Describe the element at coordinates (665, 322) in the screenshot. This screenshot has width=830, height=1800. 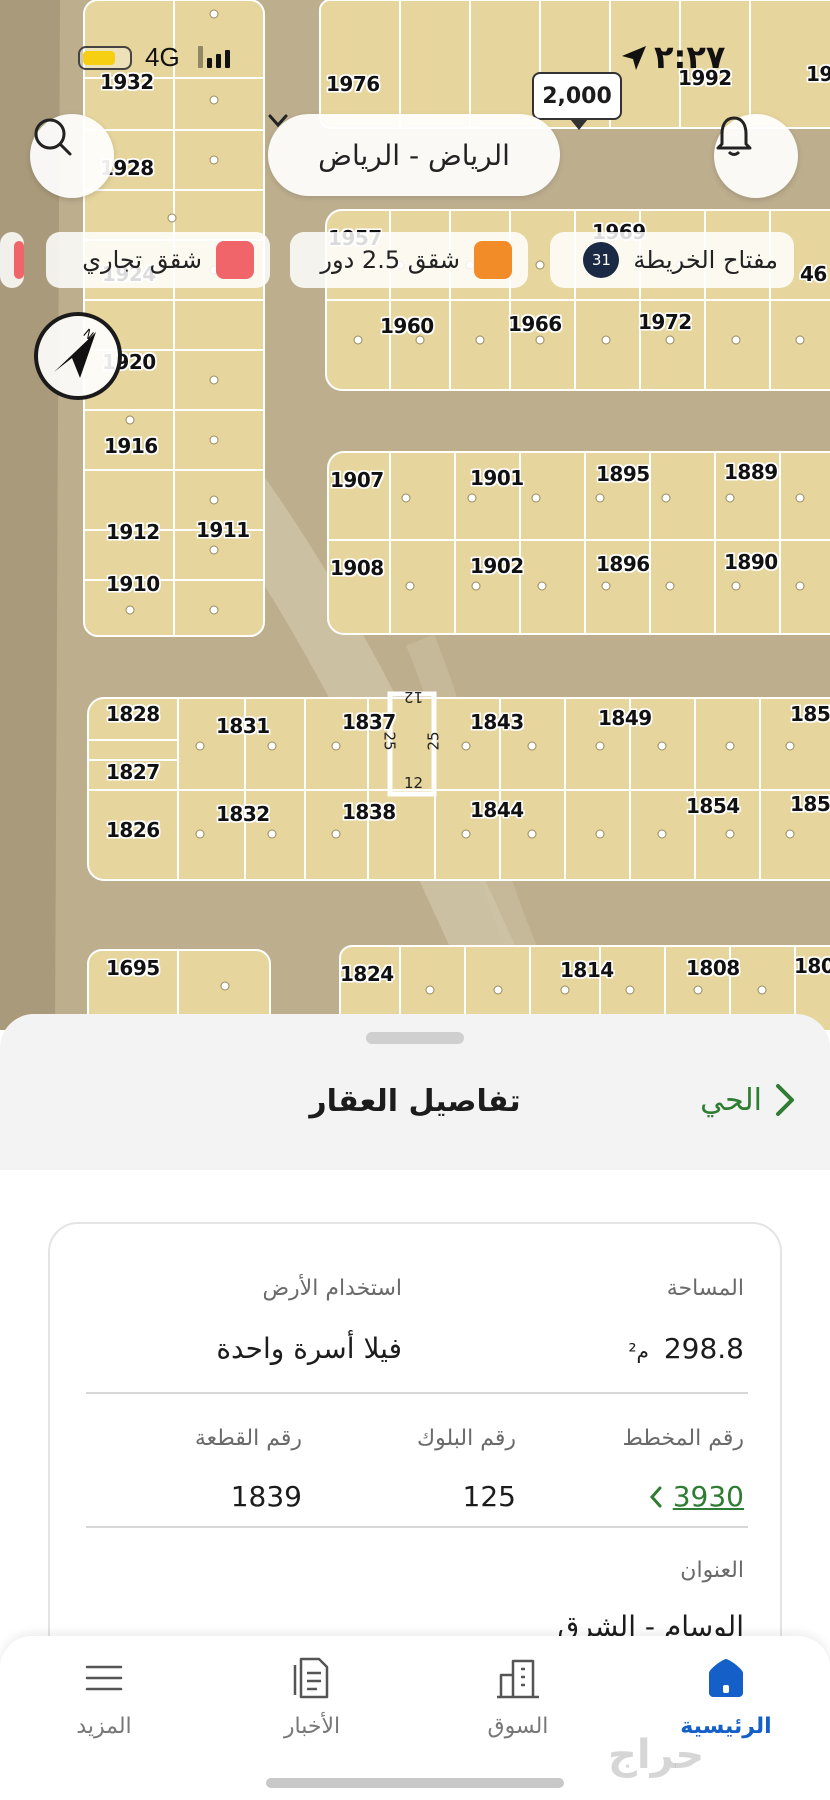
I see `plot-number: 1972` at that location.